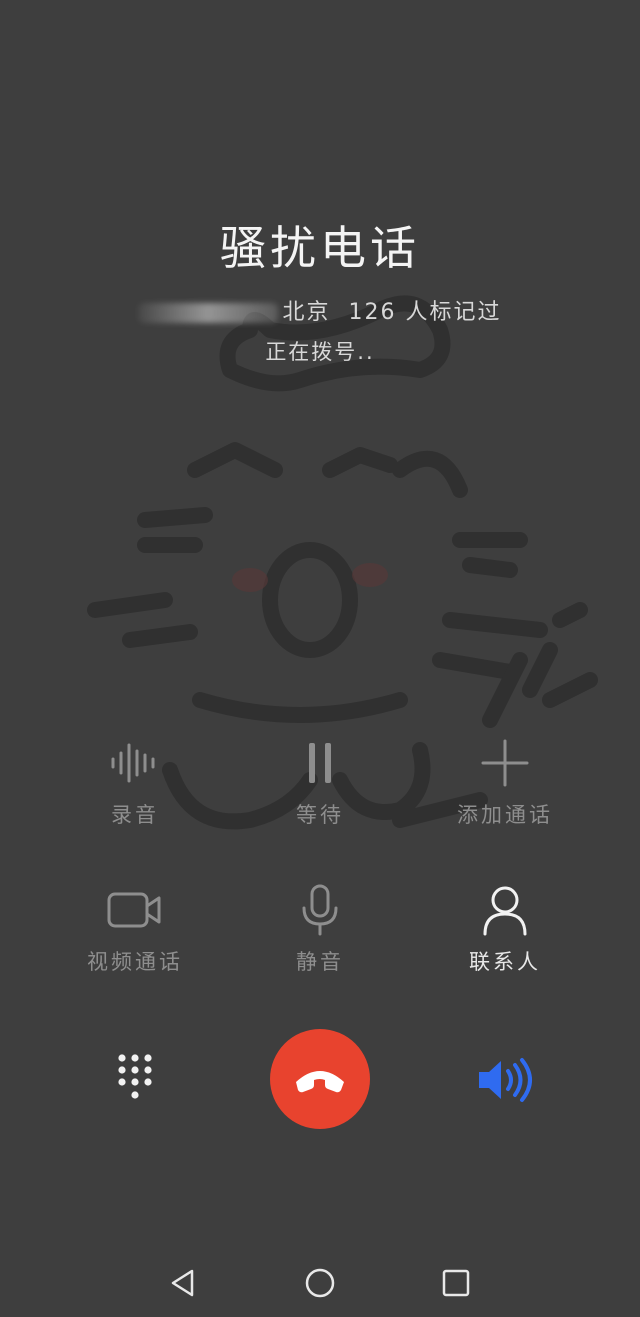 The image size is (640, 1317). What do you see at coordinates (505, 962) in the screenshot?
I see `contacts-label: 联系人` at bounding box center [505, 962].